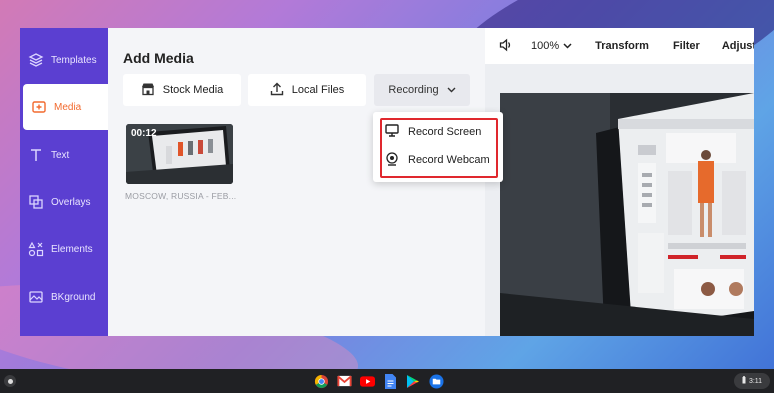 The width and height of the screenshot is (774, 393). I want to click on files-icon, so click(436, 381).